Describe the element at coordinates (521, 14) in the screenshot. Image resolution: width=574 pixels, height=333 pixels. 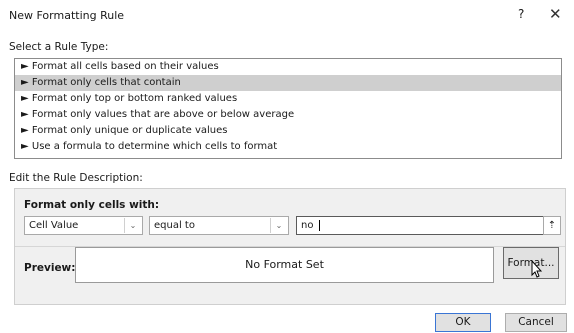
I see `help-button: ?` at that location.